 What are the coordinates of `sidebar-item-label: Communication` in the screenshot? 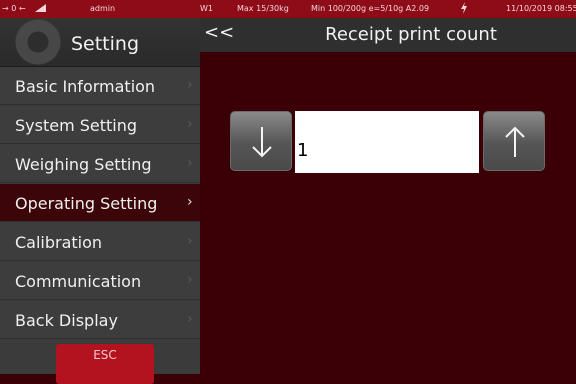 It's located at (78, 281).